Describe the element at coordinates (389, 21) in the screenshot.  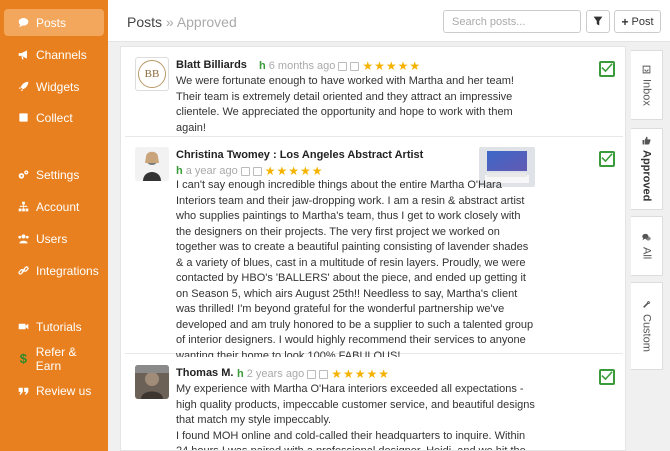
I see `top-bar: Posts » Approved + Post` at that location.